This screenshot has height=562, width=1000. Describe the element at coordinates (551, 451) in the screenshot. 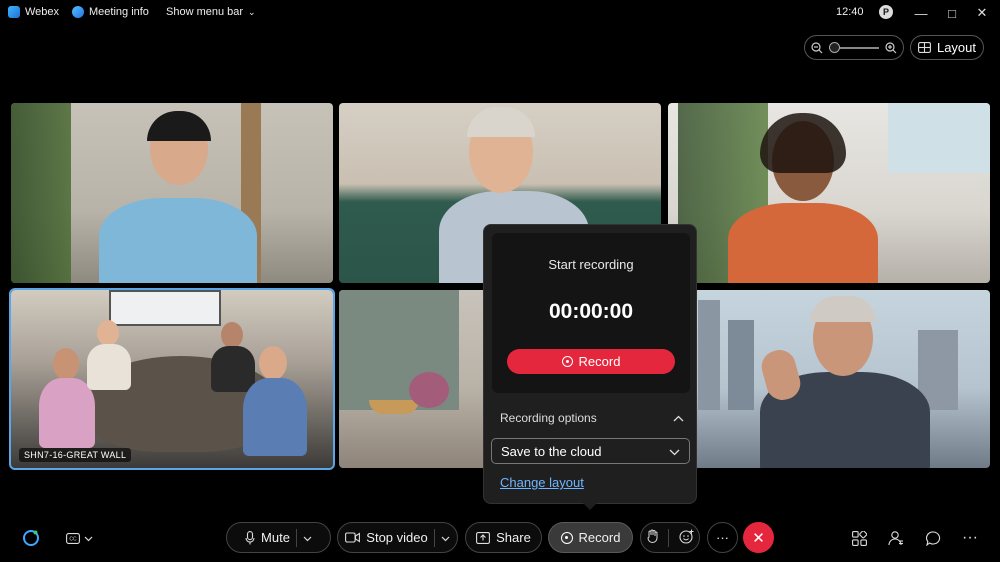

I see `storage-selected-value: Save to the cloud` at that location.